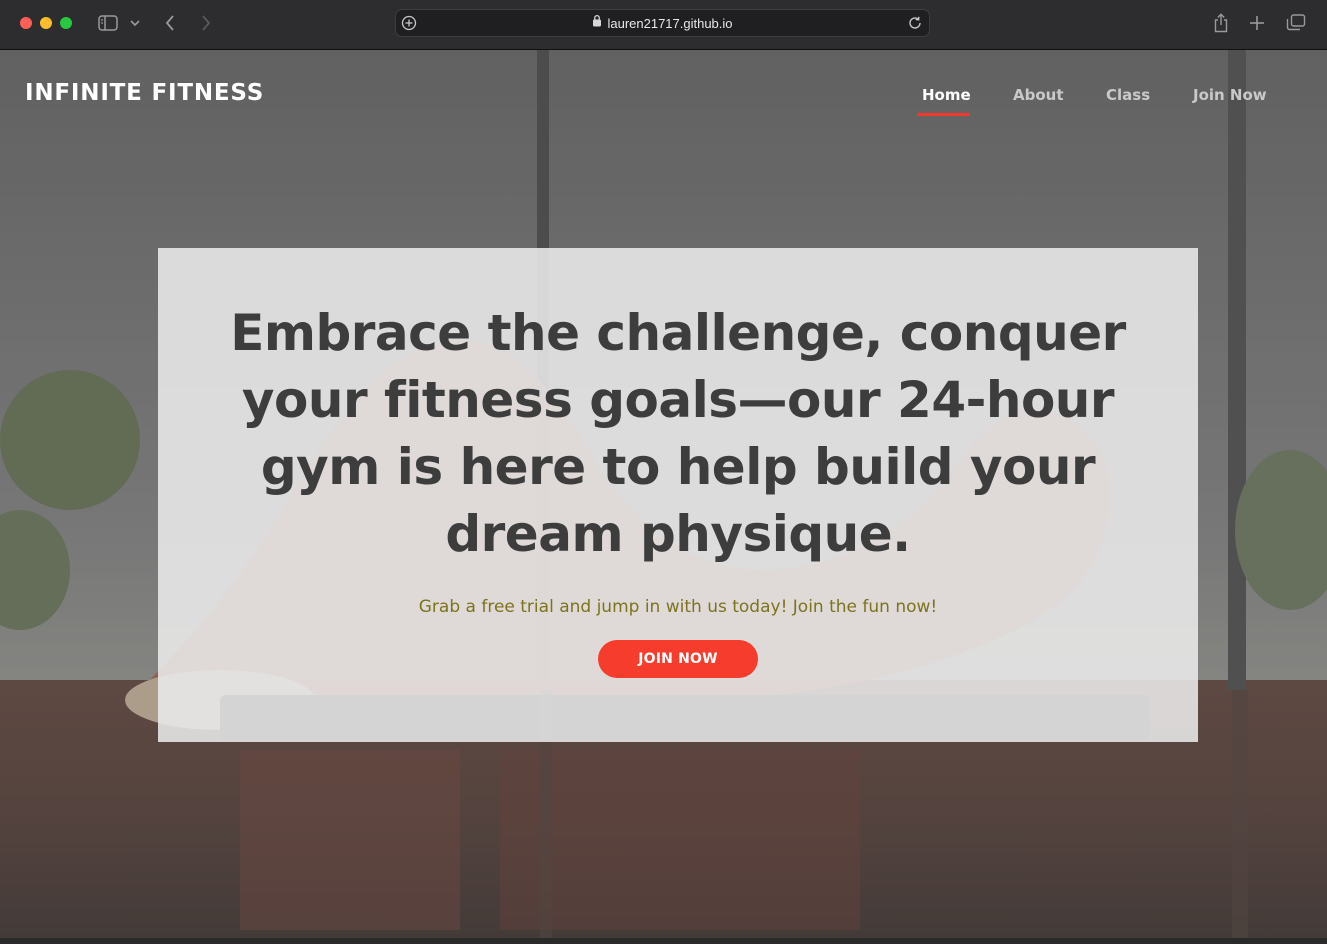 Image resolution: width=1327 pixels, height=944 pixels. I want to click on sidebar-icon, so click(108, 23).